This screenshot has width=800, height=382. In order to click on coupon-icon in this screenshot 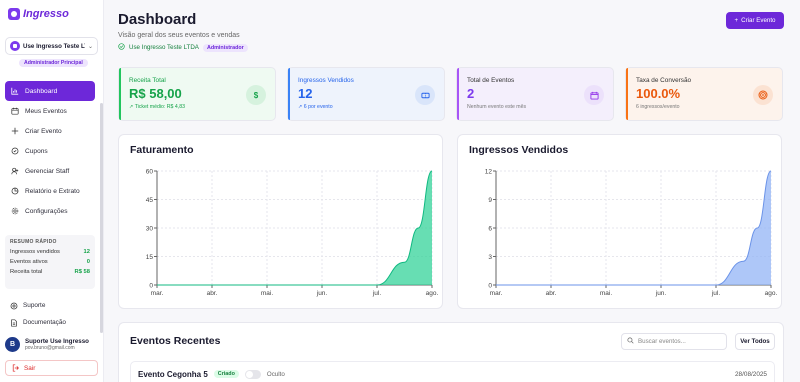, I will do `click(15, 151)`.